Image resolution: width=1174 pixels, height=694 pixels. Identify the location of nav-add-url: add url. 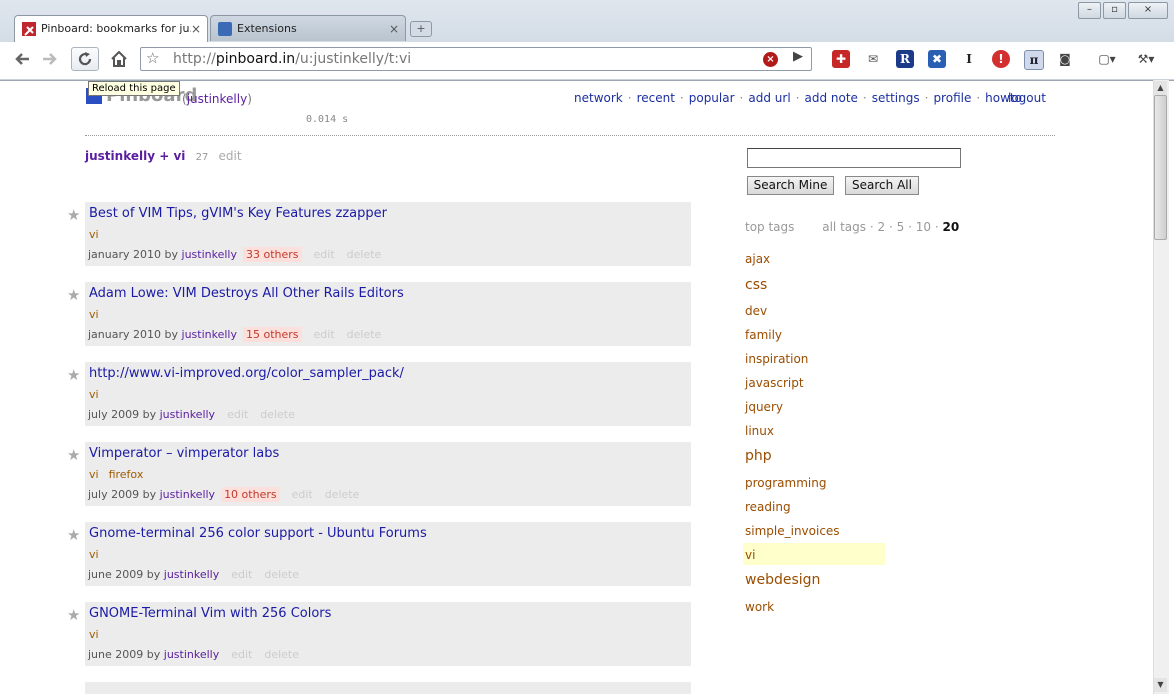
(769, 98).